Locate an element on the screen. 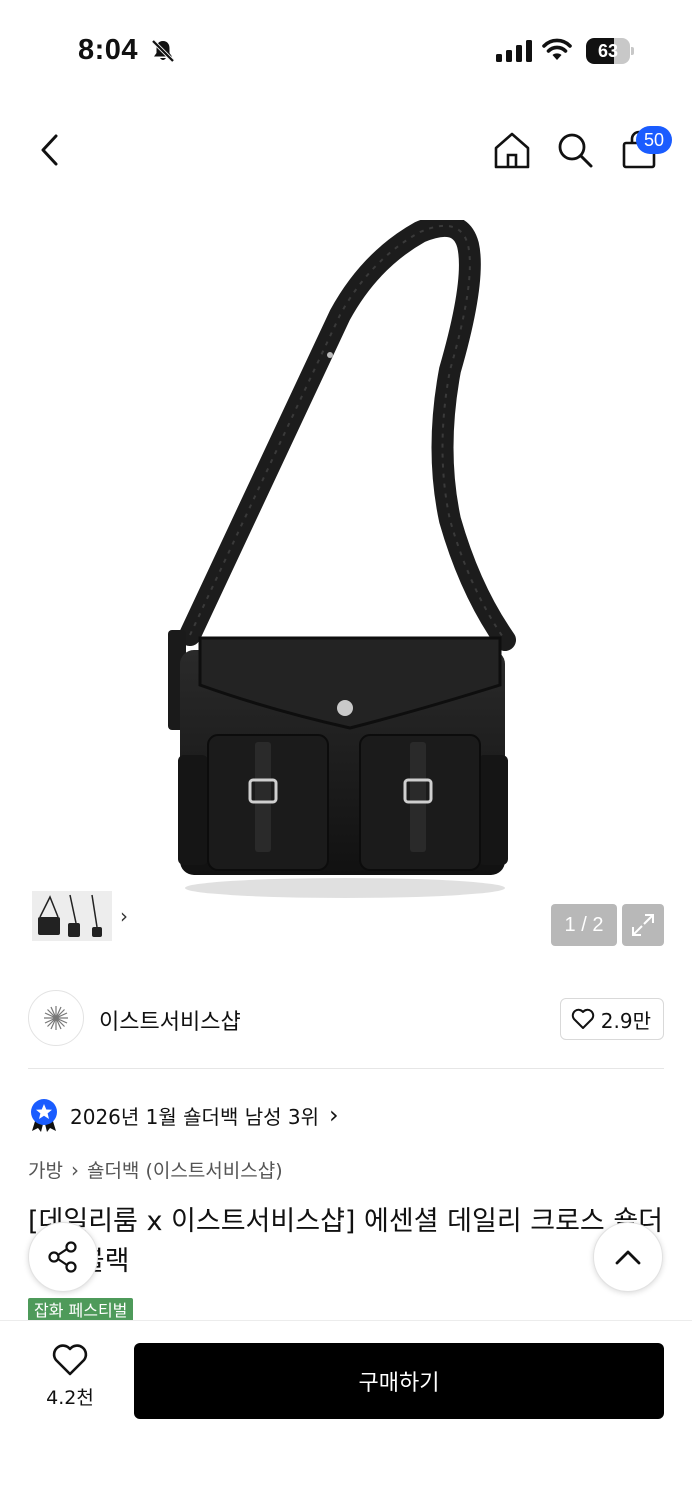  buy-button: 구매하기 is located at coordinates (399, 1381).